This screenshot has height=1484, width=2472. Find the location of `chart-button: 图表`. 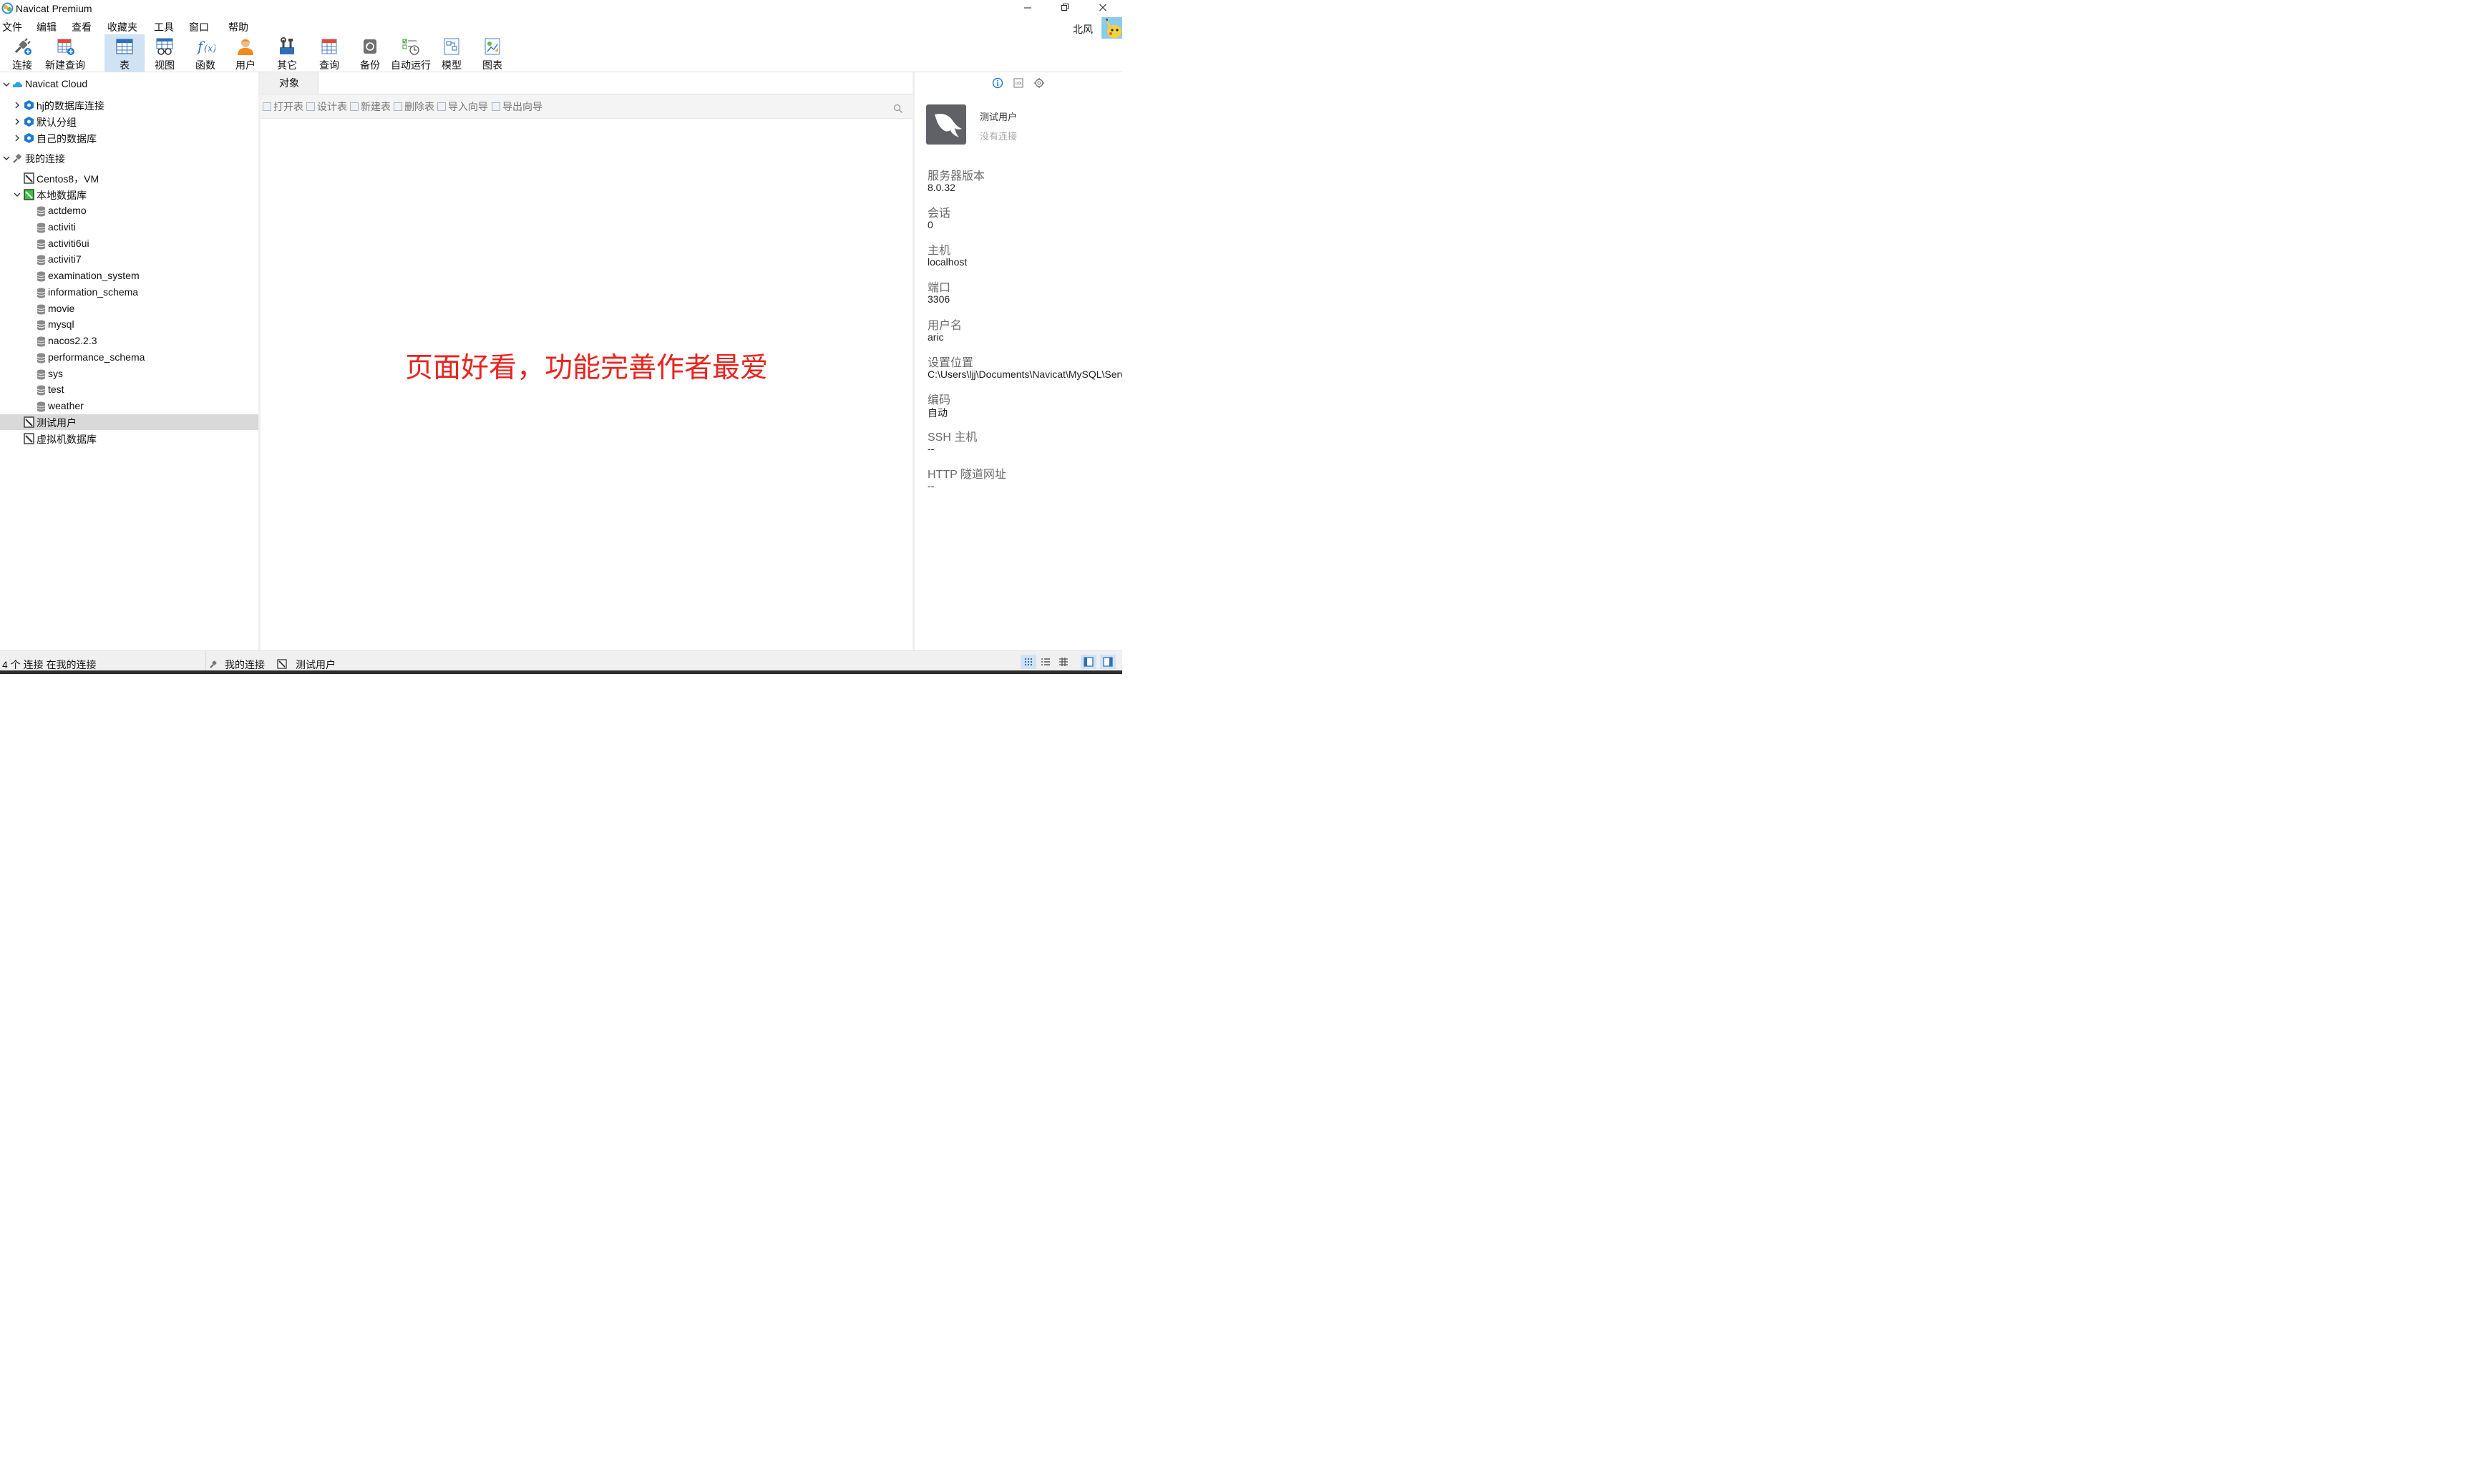

chart-button: 图表 is located at coordinates (493, 53).